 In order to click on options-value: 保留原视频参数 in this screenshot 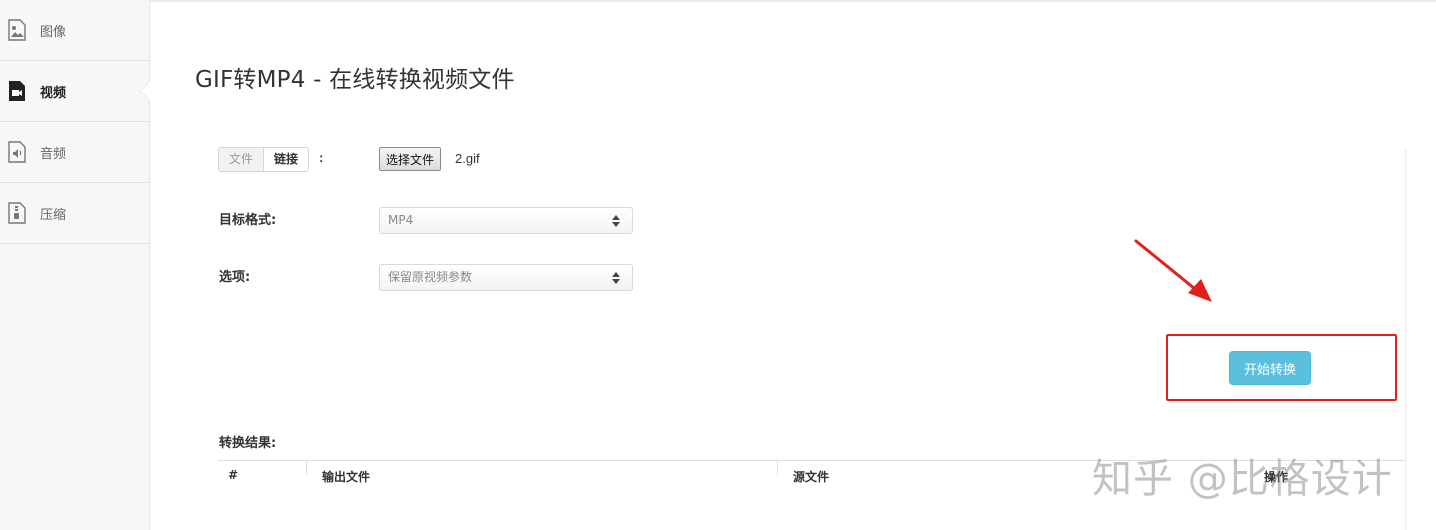, I will do `click(430, 277)`.